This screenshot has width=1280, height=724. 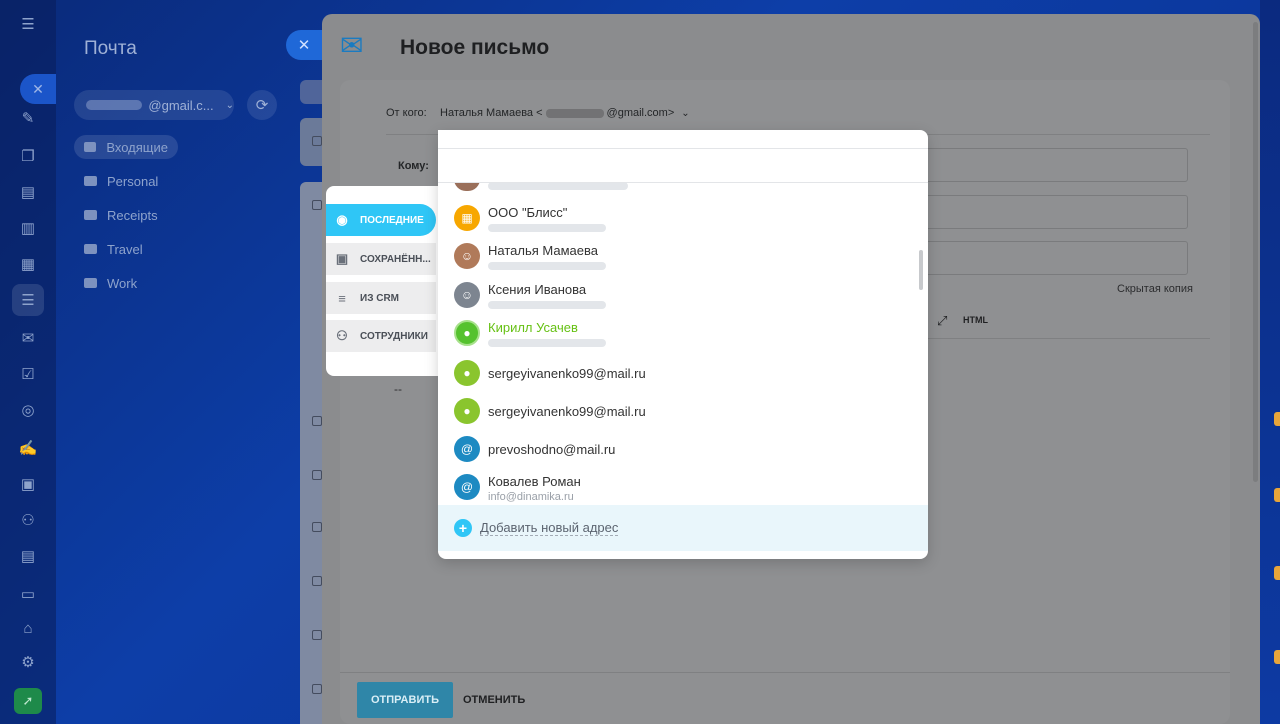 What do you see at coordinates (28, 448) in the screenshot?
I see `sign-icon: ✍` at bounding box center [28, 448].